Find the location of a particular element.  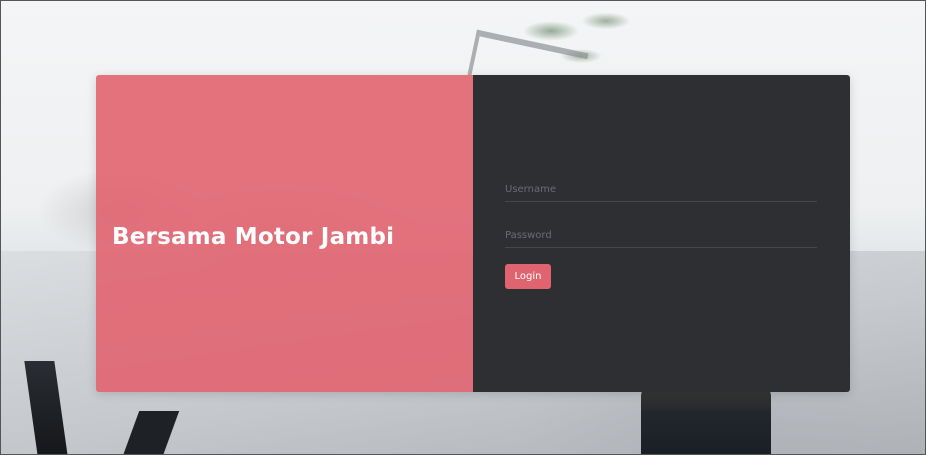

password-input is located at coordinates (661, 236).